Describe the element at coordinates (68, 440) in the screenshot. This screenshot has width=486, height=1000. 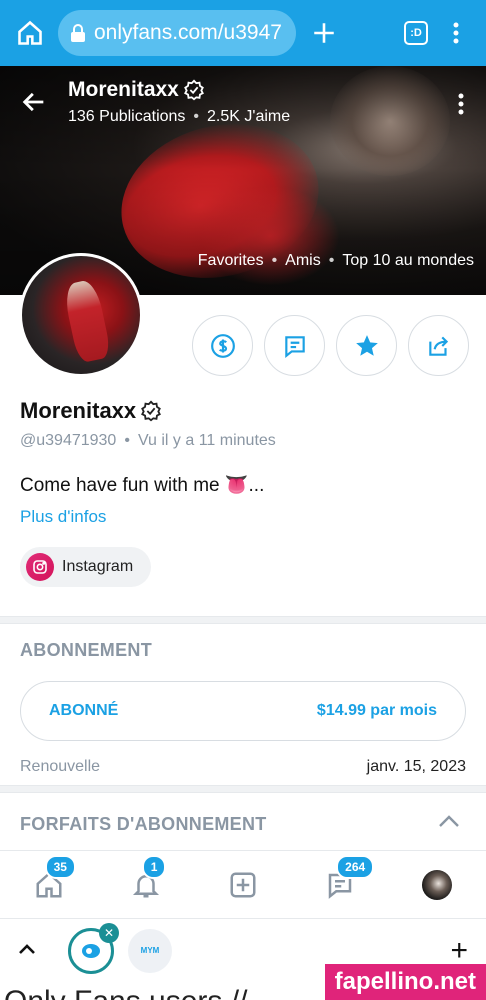
I see `username: @u39471930` at that location.